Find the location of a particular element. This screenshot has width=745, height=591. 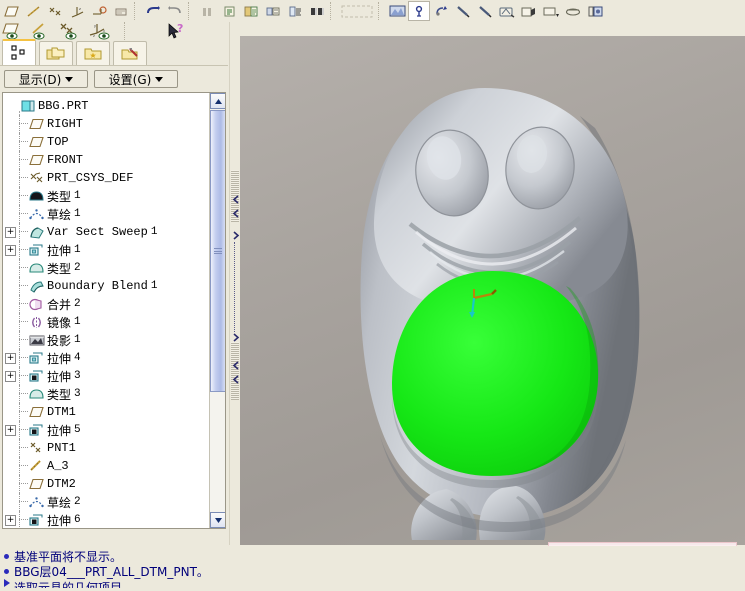

tree-row: + 拉伸 1 is located at coordinates (106, 250).